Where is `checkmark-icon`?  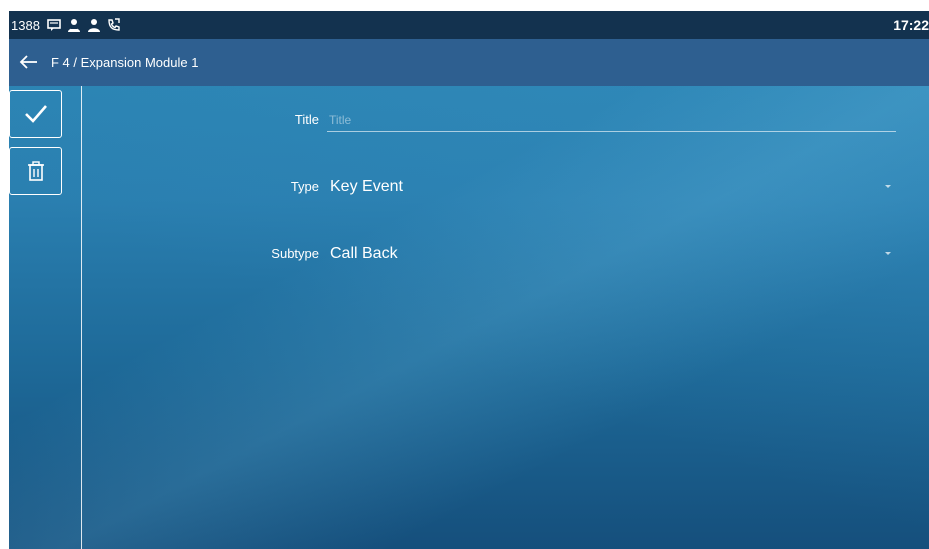
checkmark-icon is located at coordinates (35, 114).